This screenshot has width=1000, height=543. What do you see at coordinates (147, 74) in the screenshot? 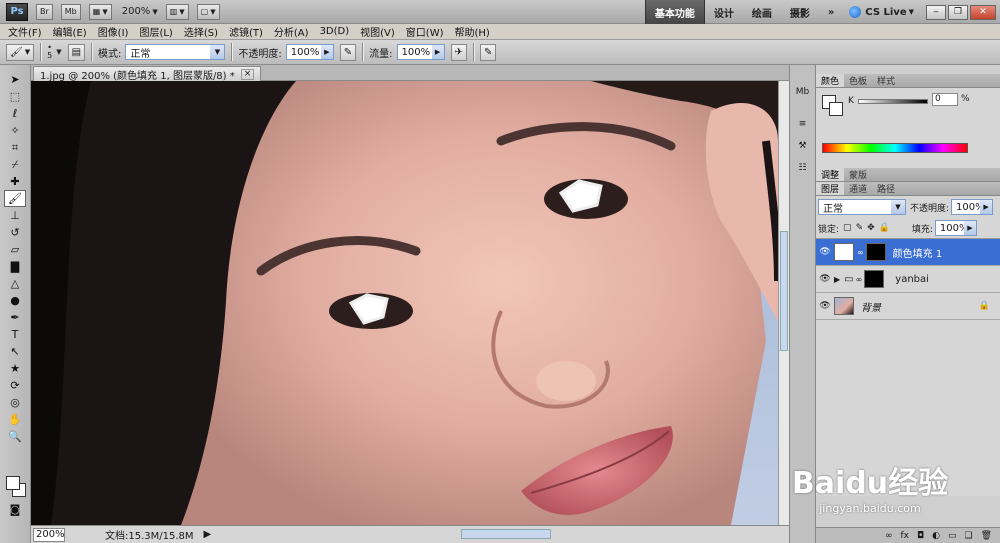
I see `document-tab: 1.jpg @ 200% (颜色填充 1, 图层蒙版/8) * ×` at bounding box center [147, 74].